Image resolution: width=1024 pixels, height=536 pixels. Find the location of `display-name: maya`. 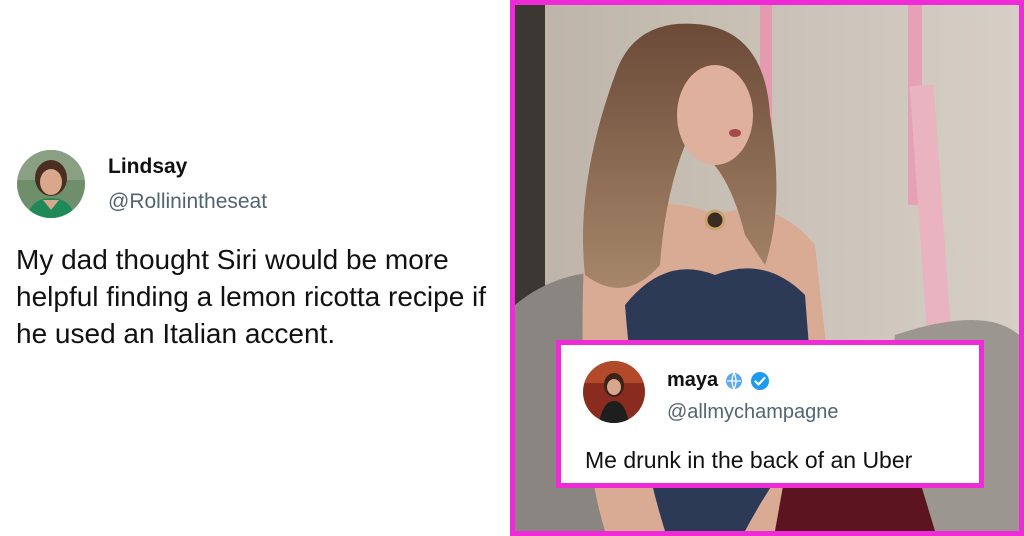

display-name: maya is located at coordinates (692, 380).